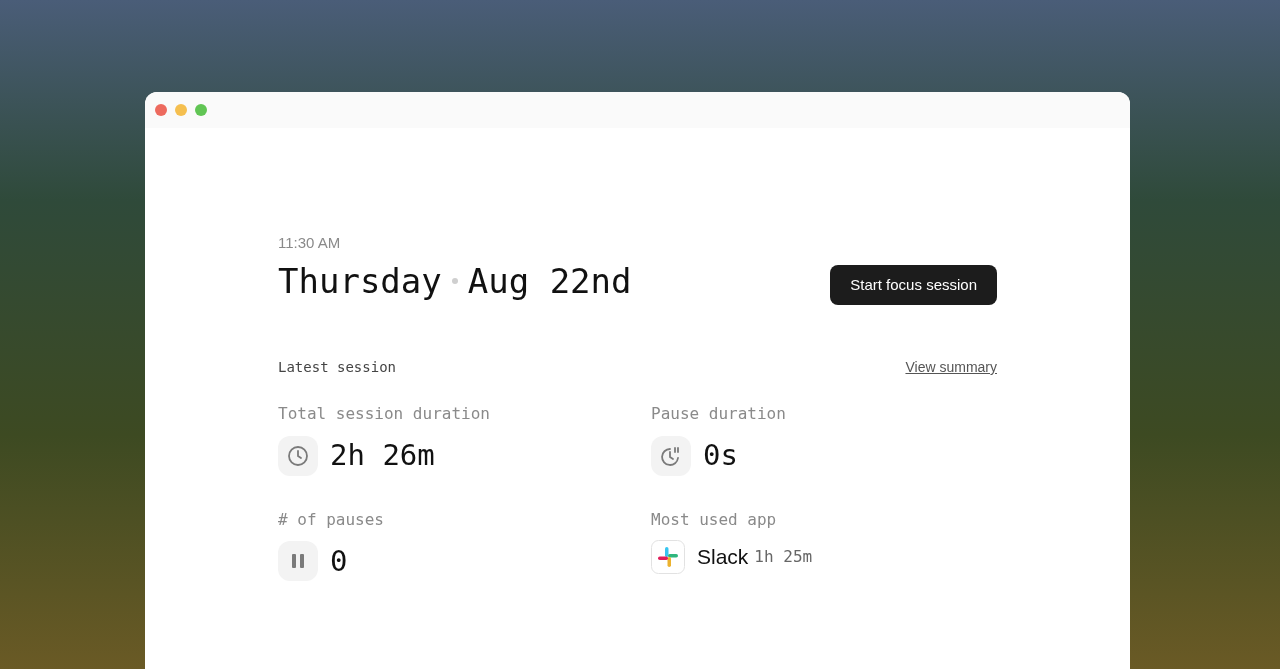 Image resolution: width=1280 pixels, height=669 pixels. I want to click on clock-icon, so click(298, 455).